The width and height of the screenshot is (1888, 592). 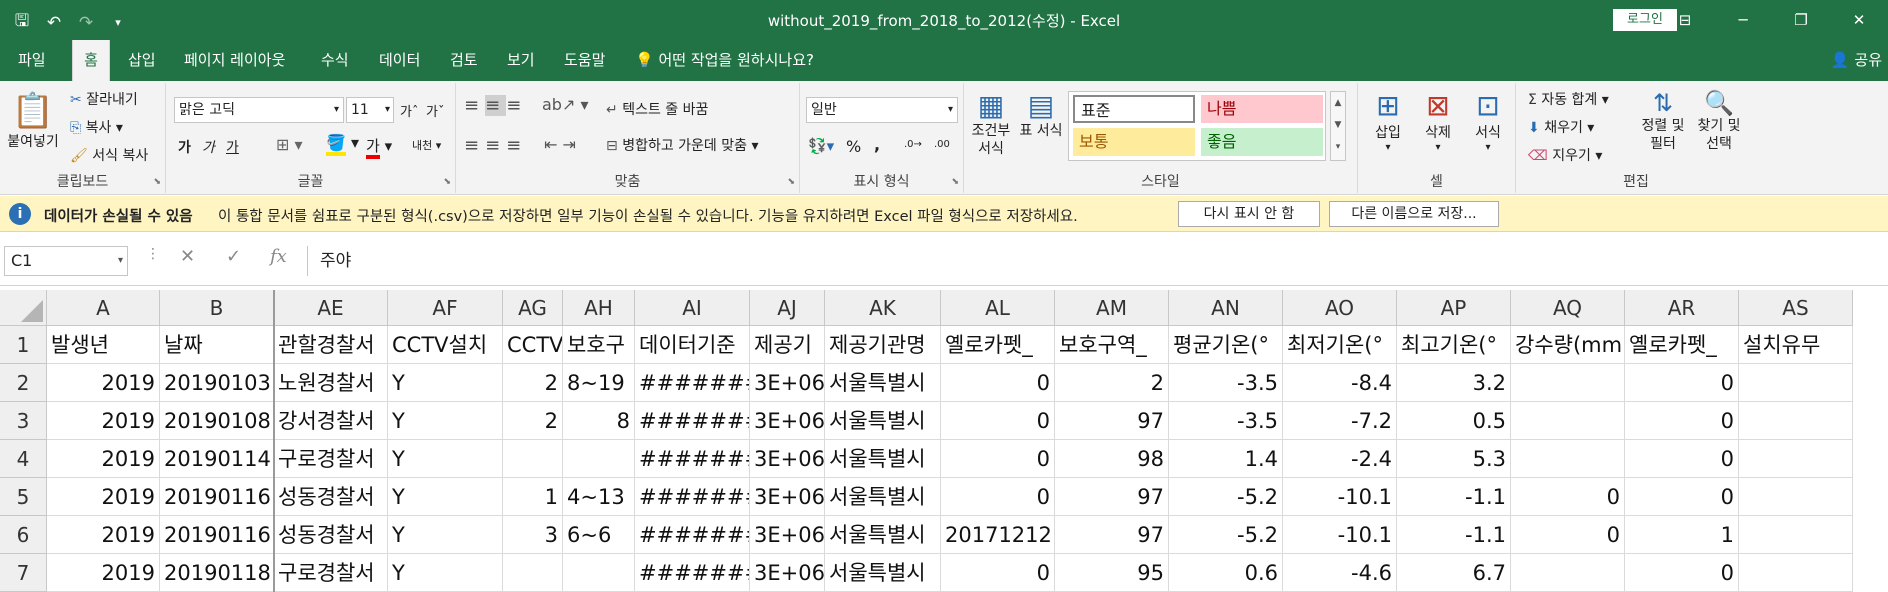 What do you see at coordinates (217, 573) in the screenshot?
I see `cell-b7: 20190118` at bounding box center [217, 573].